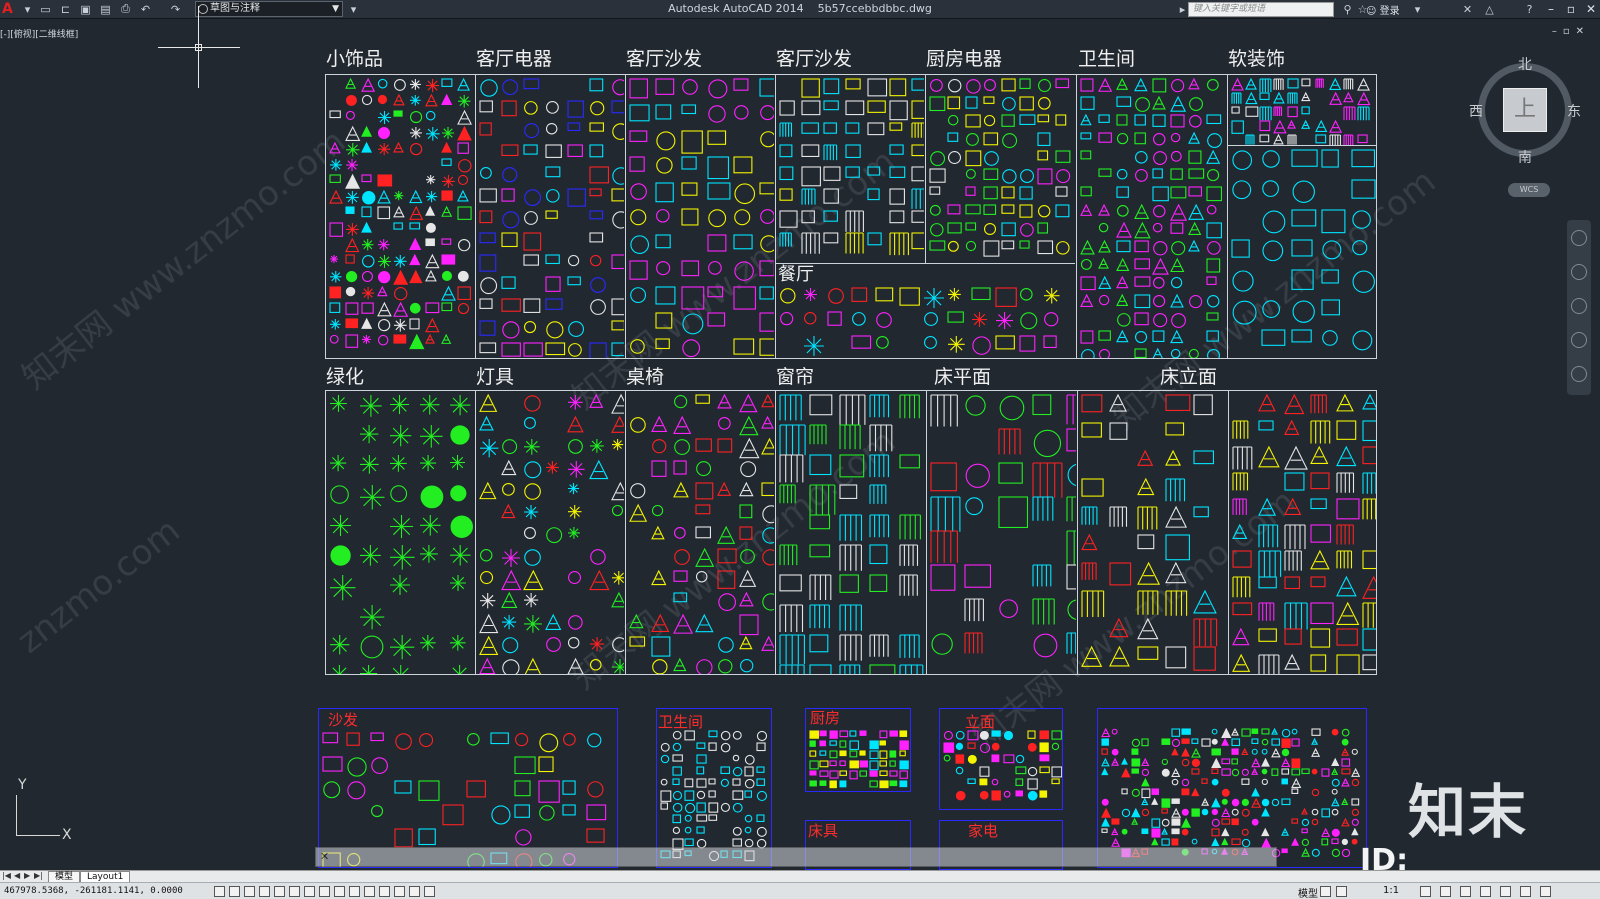 The height and width of the screenshot is (899, 1600). I want to click on annotation-scale: 1:1, so click(1391, 890).